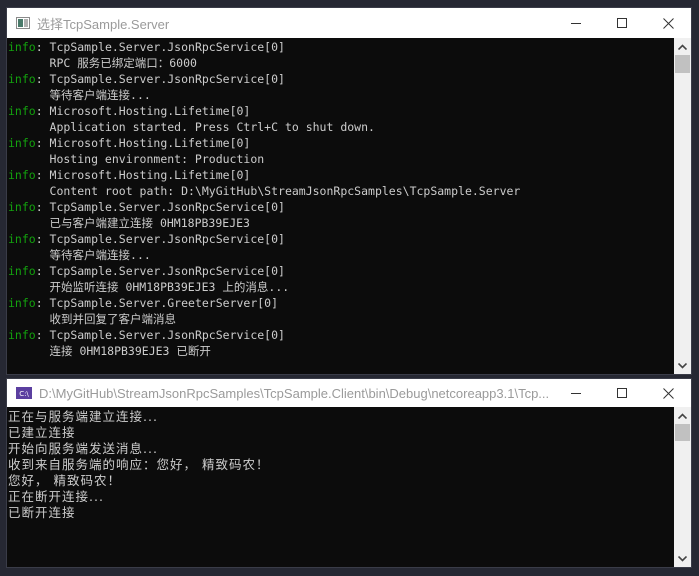 This screenshot has width=699, height=576. I want to click on log-line: info: TcpSample.Server.GreeterServer[0], so click(340, 303).